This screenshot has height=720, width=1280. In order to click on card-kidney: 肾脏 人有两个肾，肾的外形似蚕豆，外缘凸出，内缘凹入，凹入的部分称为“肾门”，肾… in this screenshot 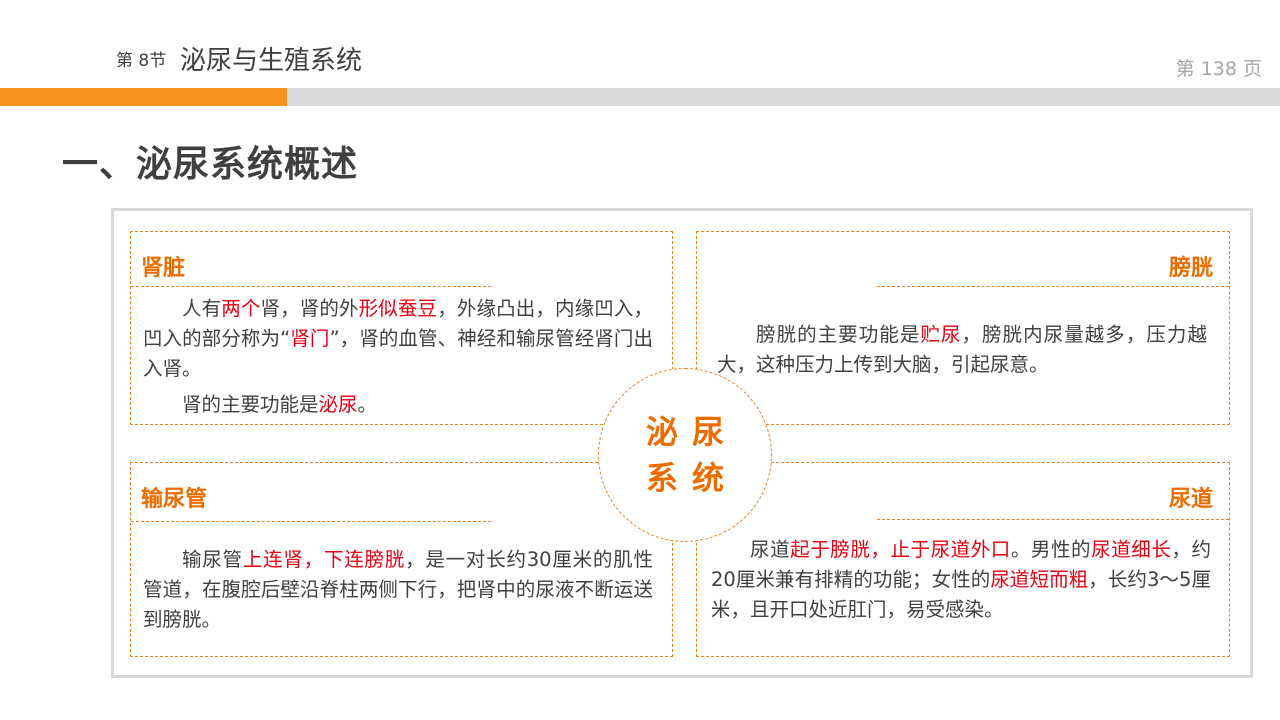, I will do `click(401, 328)`.